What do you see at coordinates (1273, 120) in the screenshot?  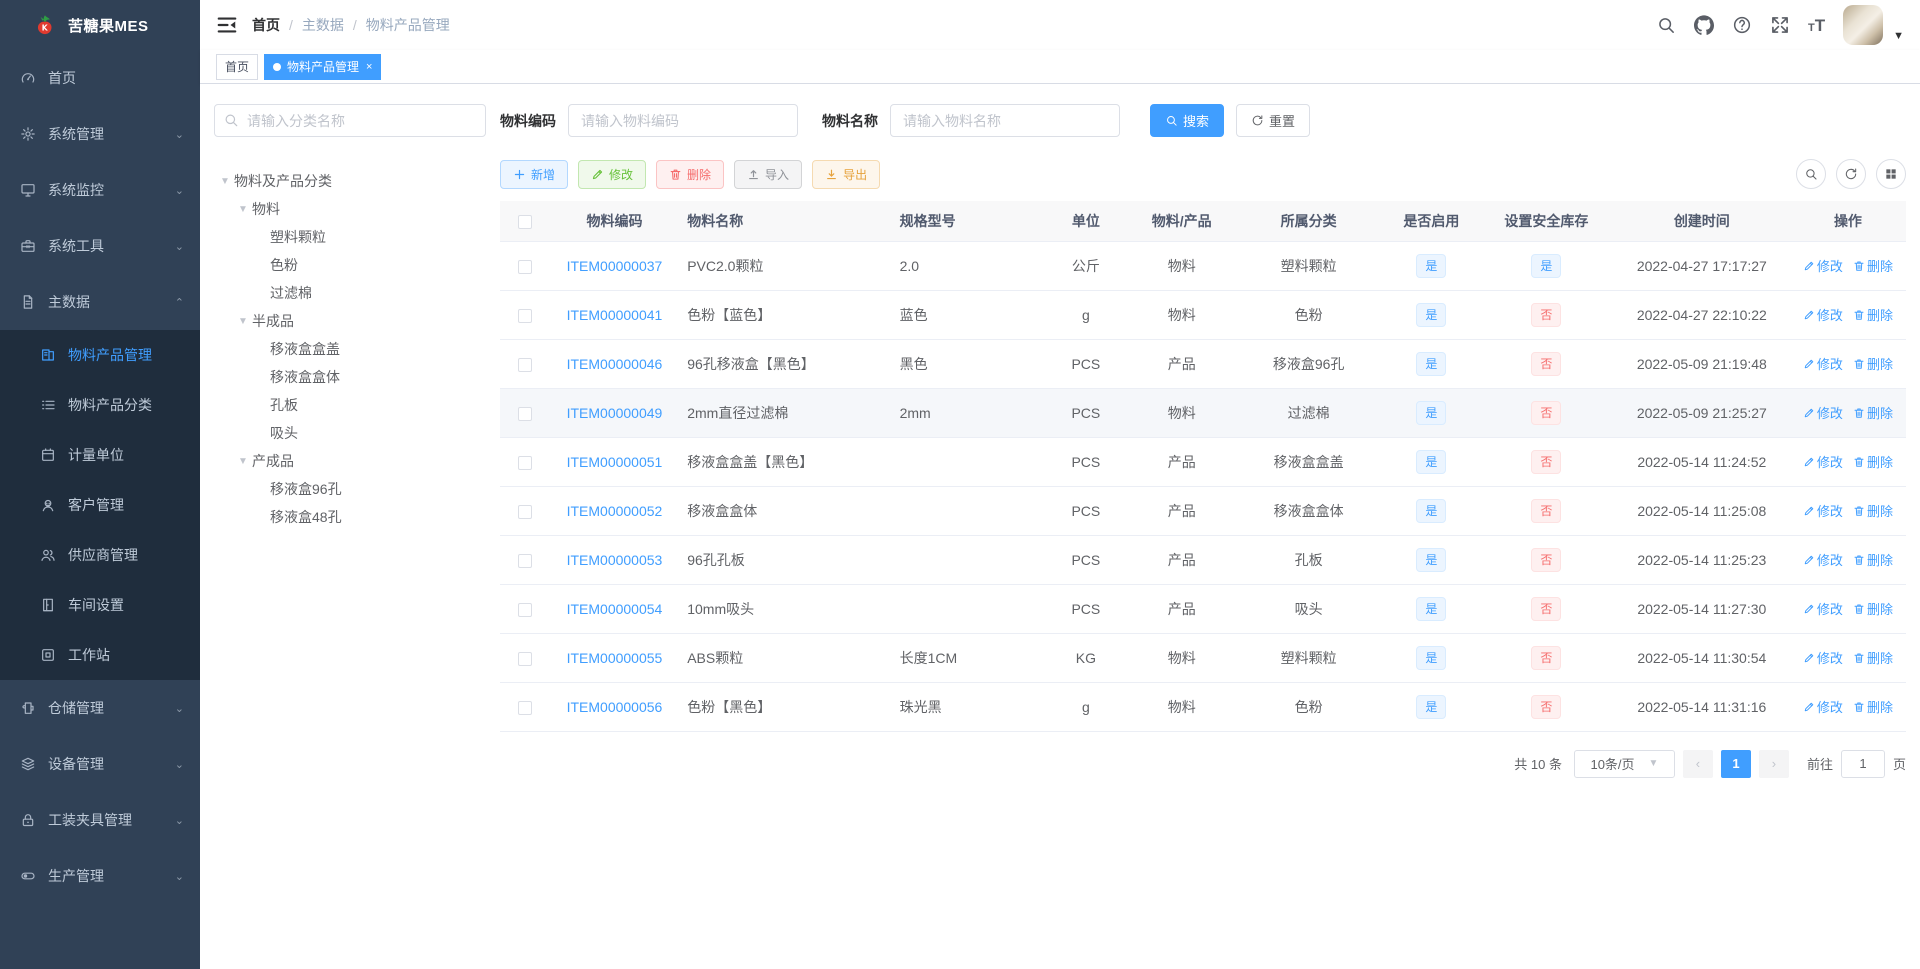 I see `reset-button: 重置` at bounding box center [1273, 120].